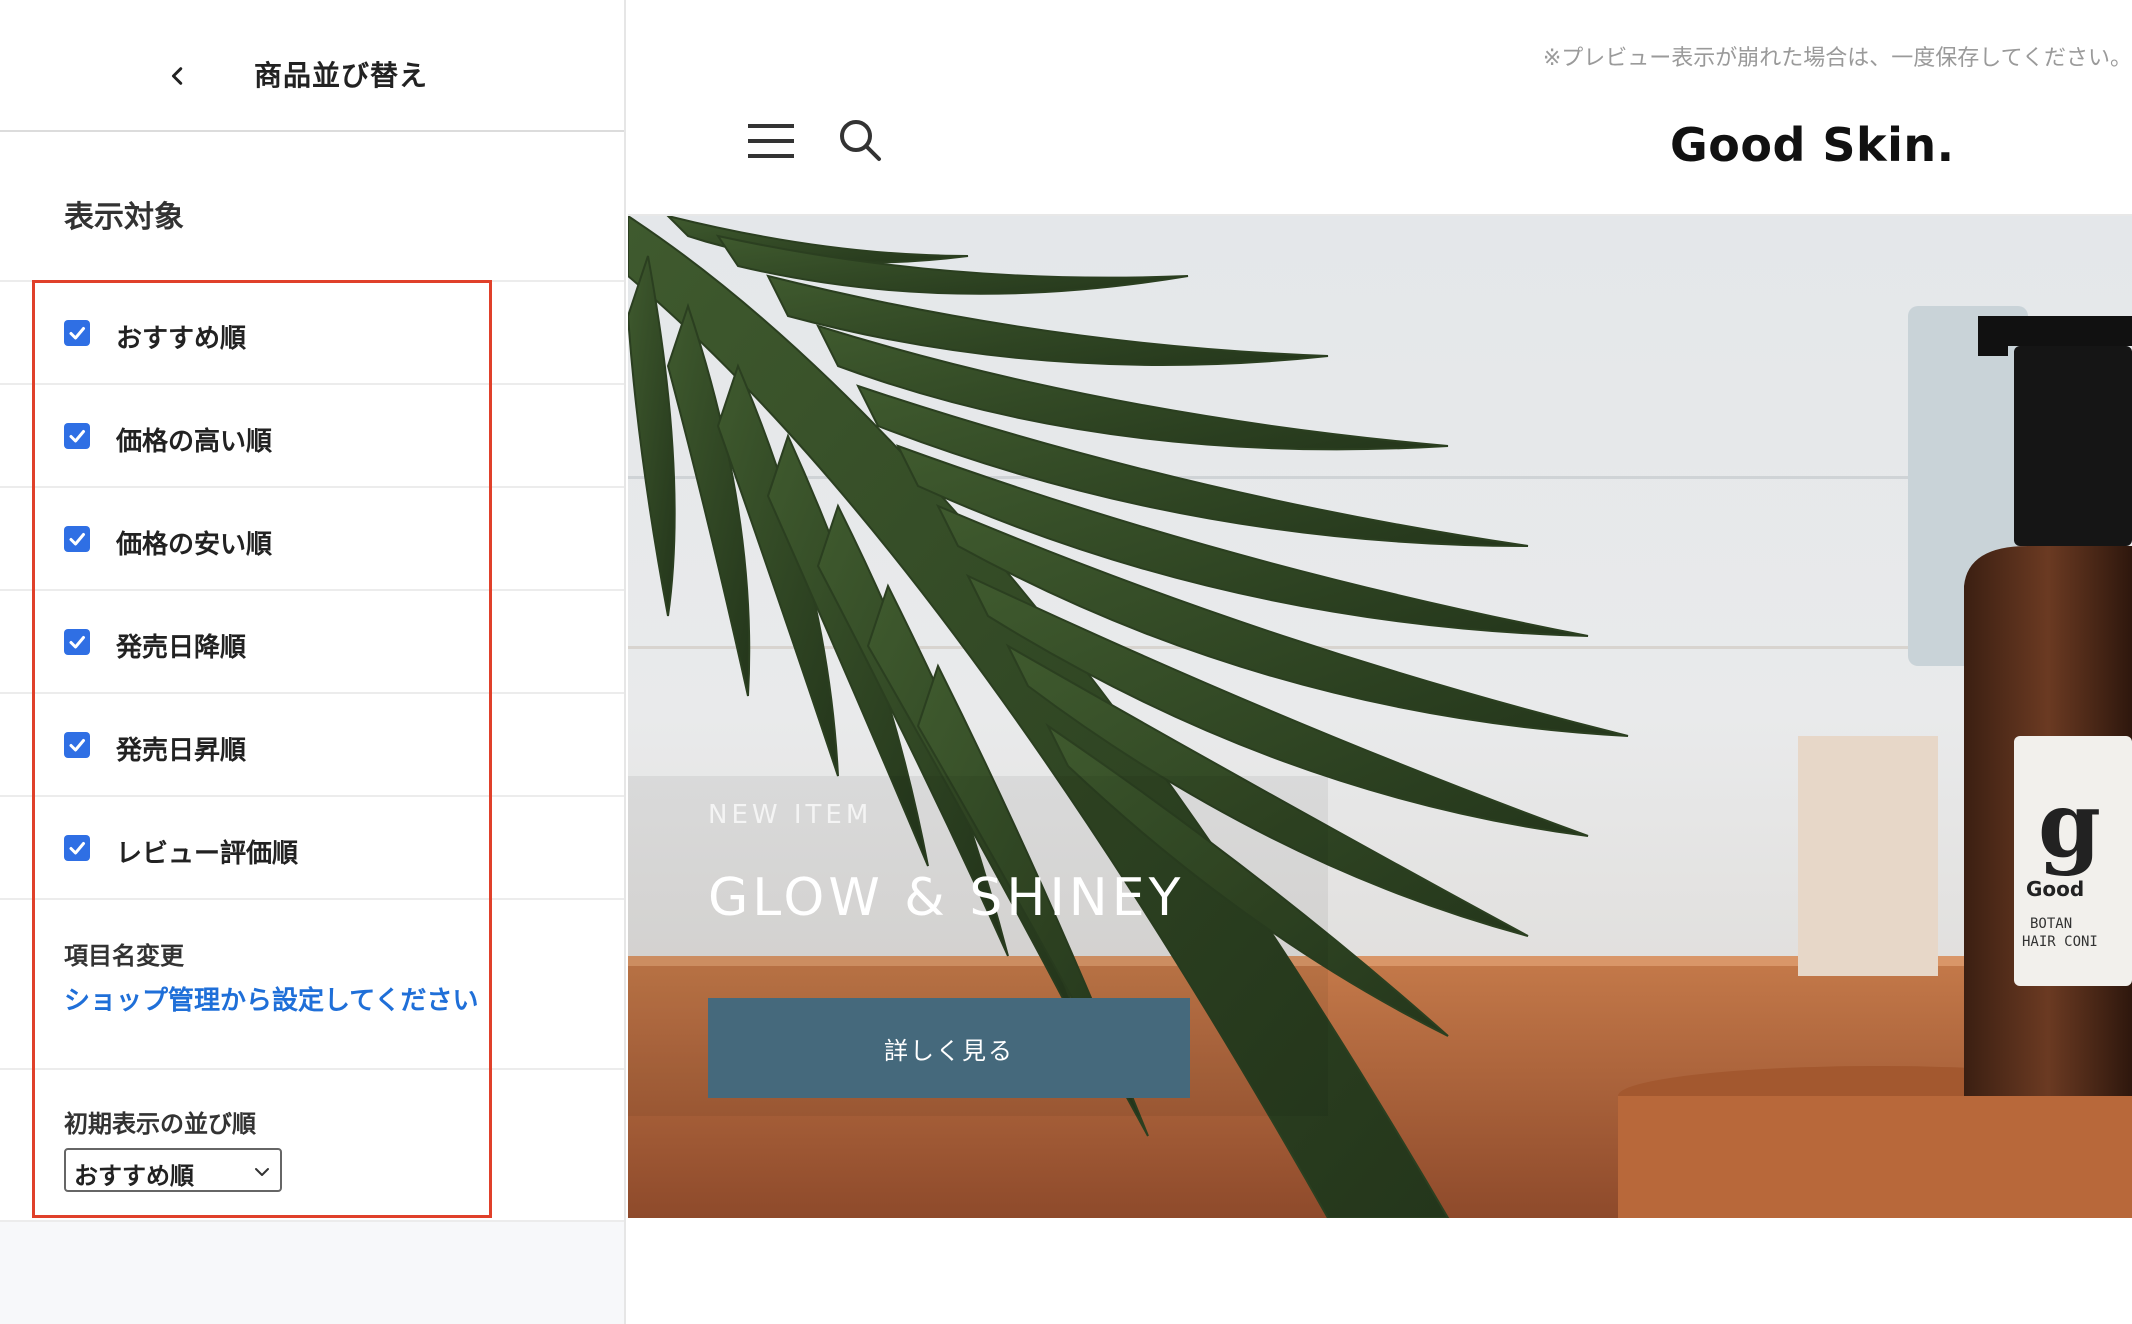 This screenshot has width=2132, height=1324. I want to click on sort-option-label: 発売日昇順, so click(181, 751).